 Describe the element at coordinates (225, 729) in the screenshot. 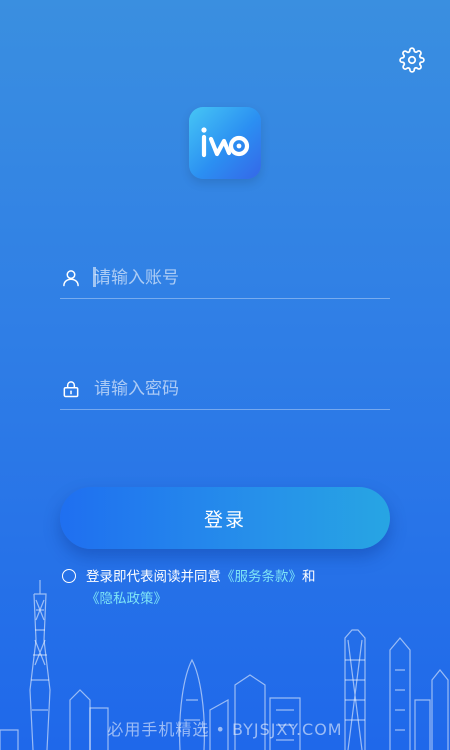

I see `watermark: 必用手机精选 • BYJSJXY.COM` at that location.